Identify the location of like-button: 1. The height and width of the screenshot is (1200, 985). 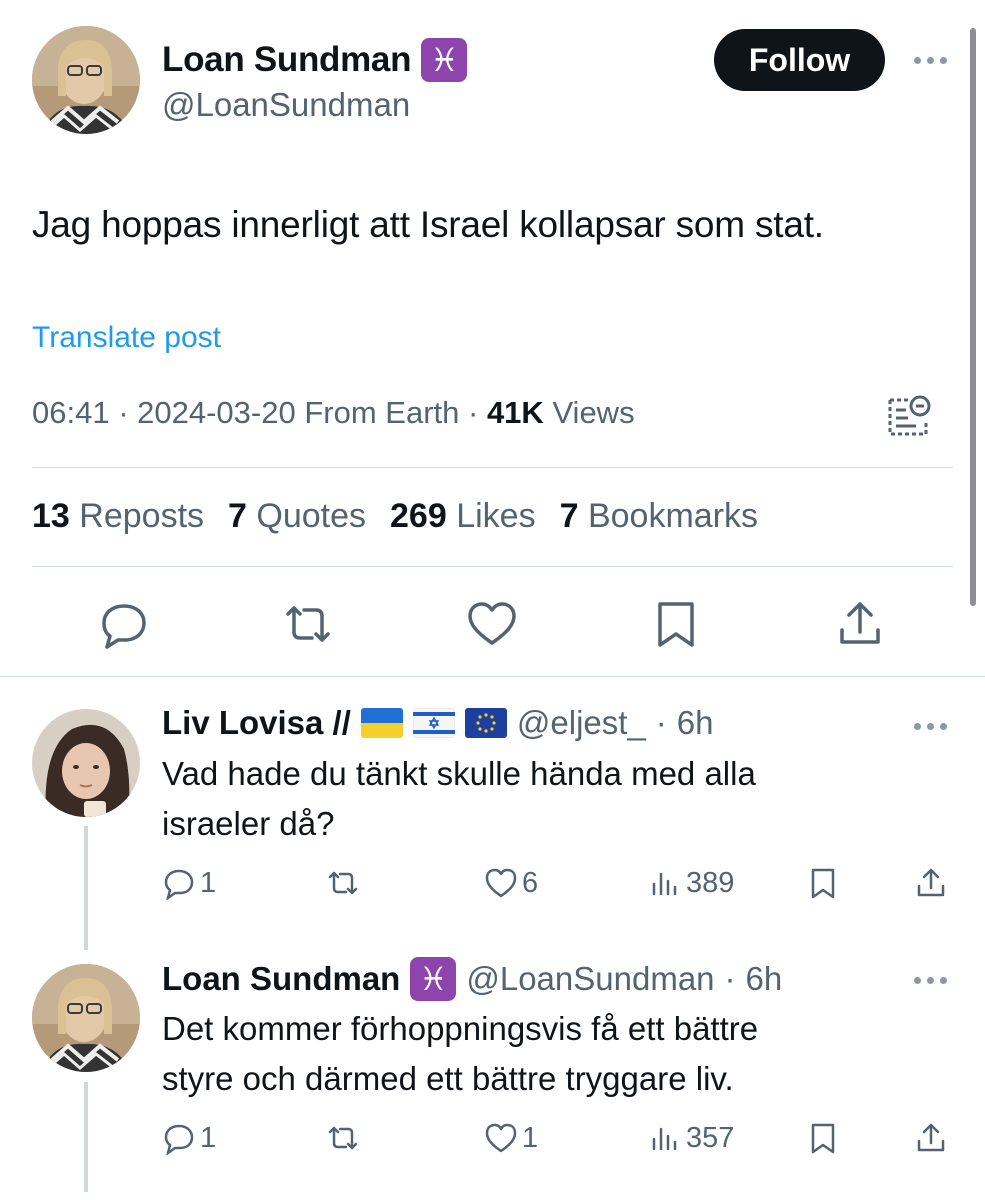
(511, 1138).